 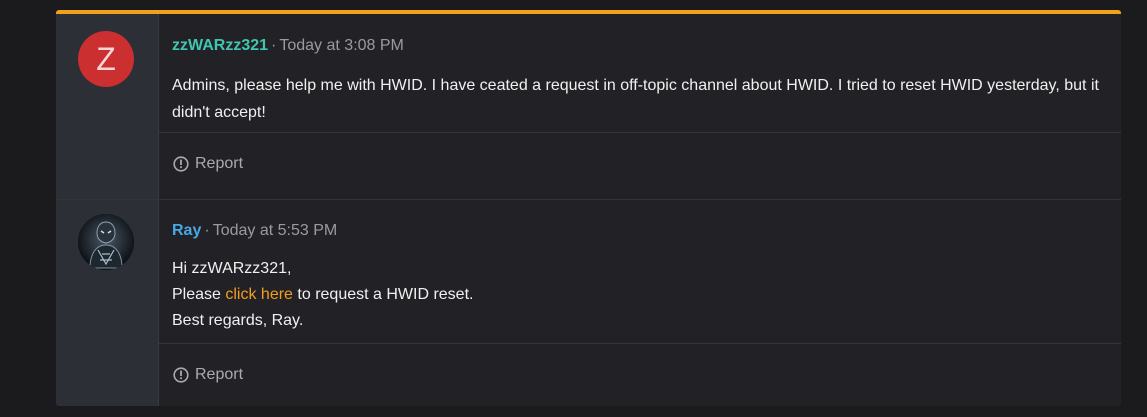 I want to click on message-signoff: Best regards, Ray., so click(x=238, y=320).